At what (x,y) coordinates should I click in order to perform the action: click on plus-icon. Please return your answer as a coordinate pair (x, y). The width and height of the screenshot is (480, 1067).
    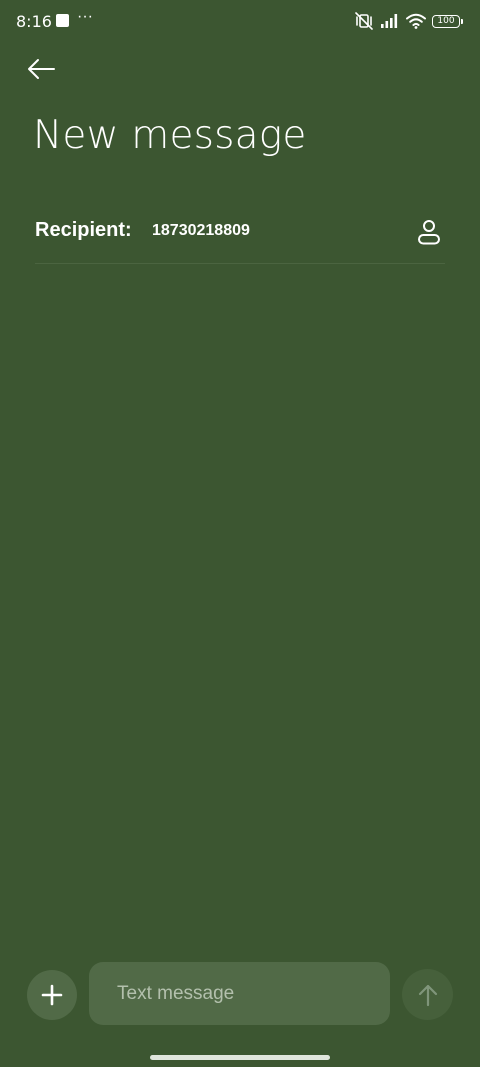
    Looking at the image, I should click on (52, 995).